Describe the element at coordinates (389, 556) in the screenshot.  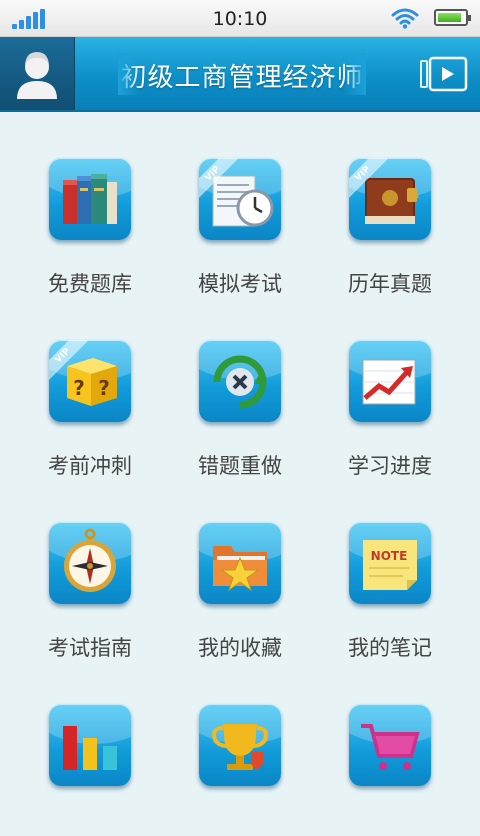
I see `note-label: NOTE` at that location.